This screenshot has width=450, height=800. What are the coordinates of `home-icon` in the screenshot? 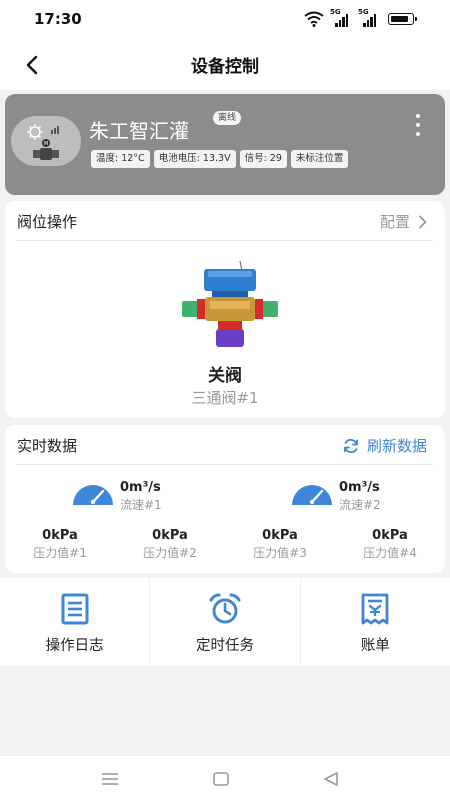 It's located at (221, 779).